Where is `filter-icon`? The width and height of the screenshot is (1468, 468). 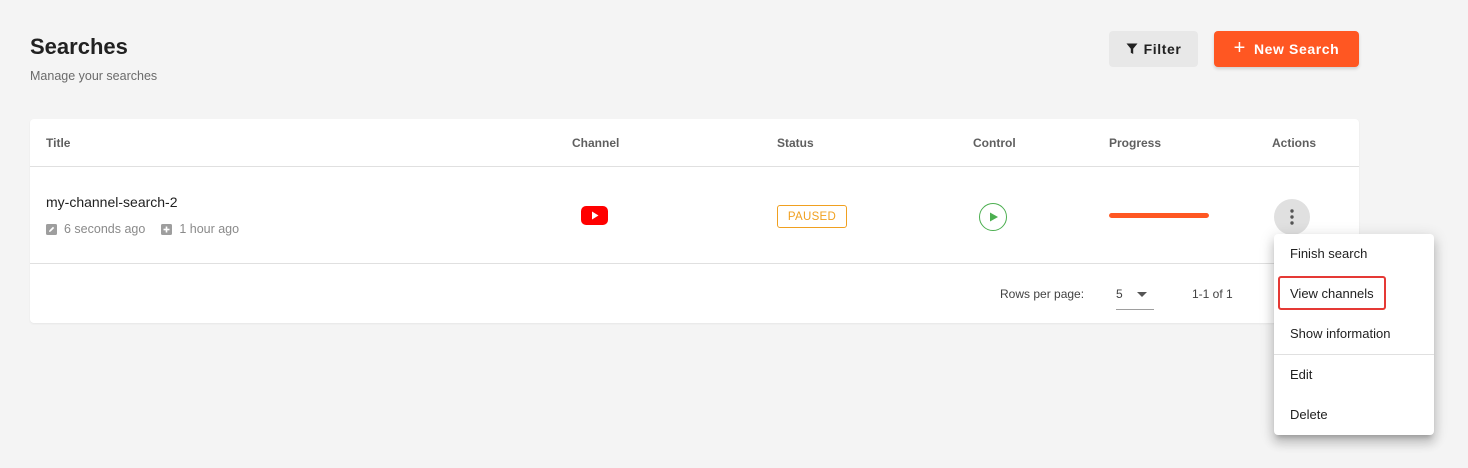 filter-icon is located at coordinates (1132, 48).